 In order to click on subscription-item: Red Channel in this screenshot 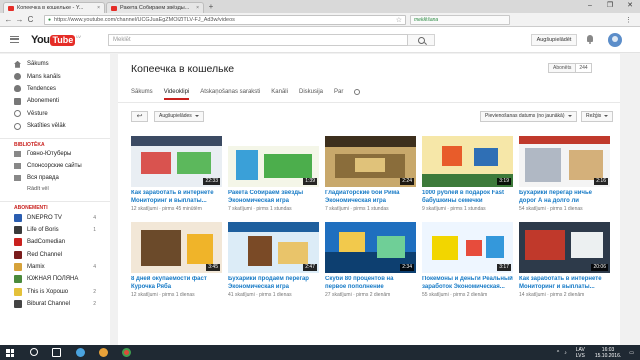, I will do `click(55, 255)`.